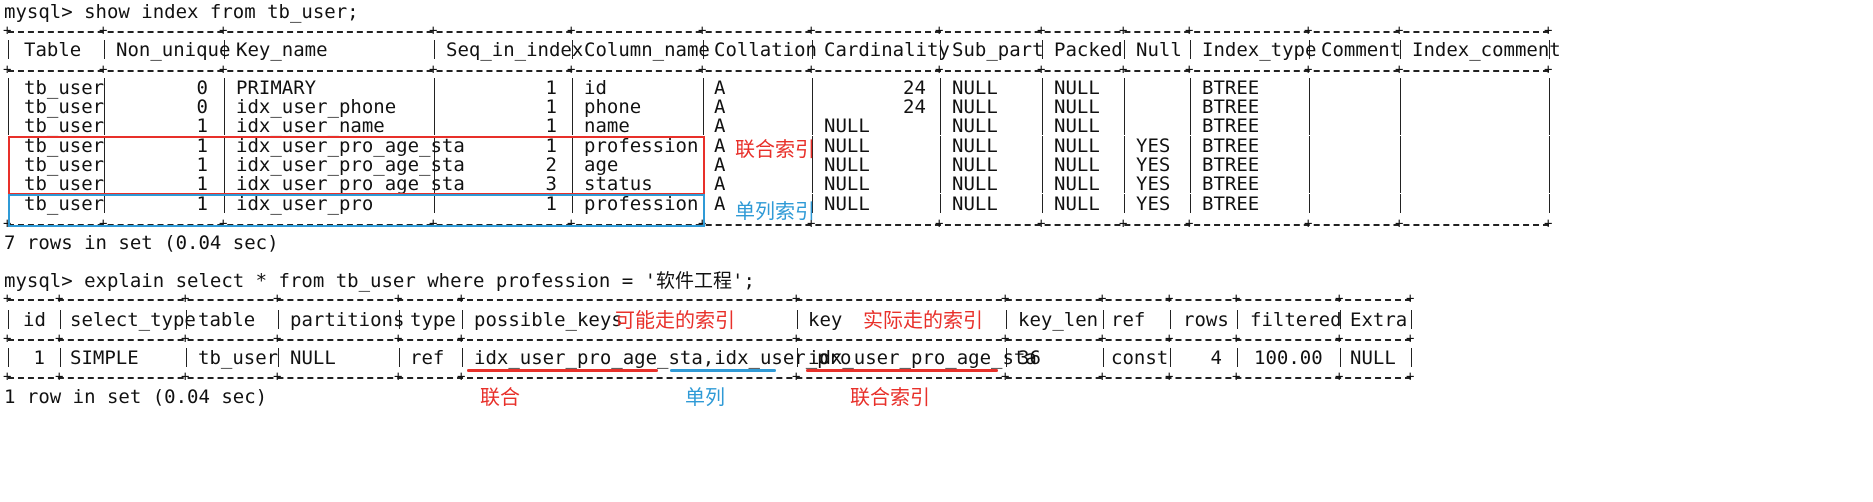 This screenshot has height=502, width=1873. I want to click on header-separator, so click(709, 340).